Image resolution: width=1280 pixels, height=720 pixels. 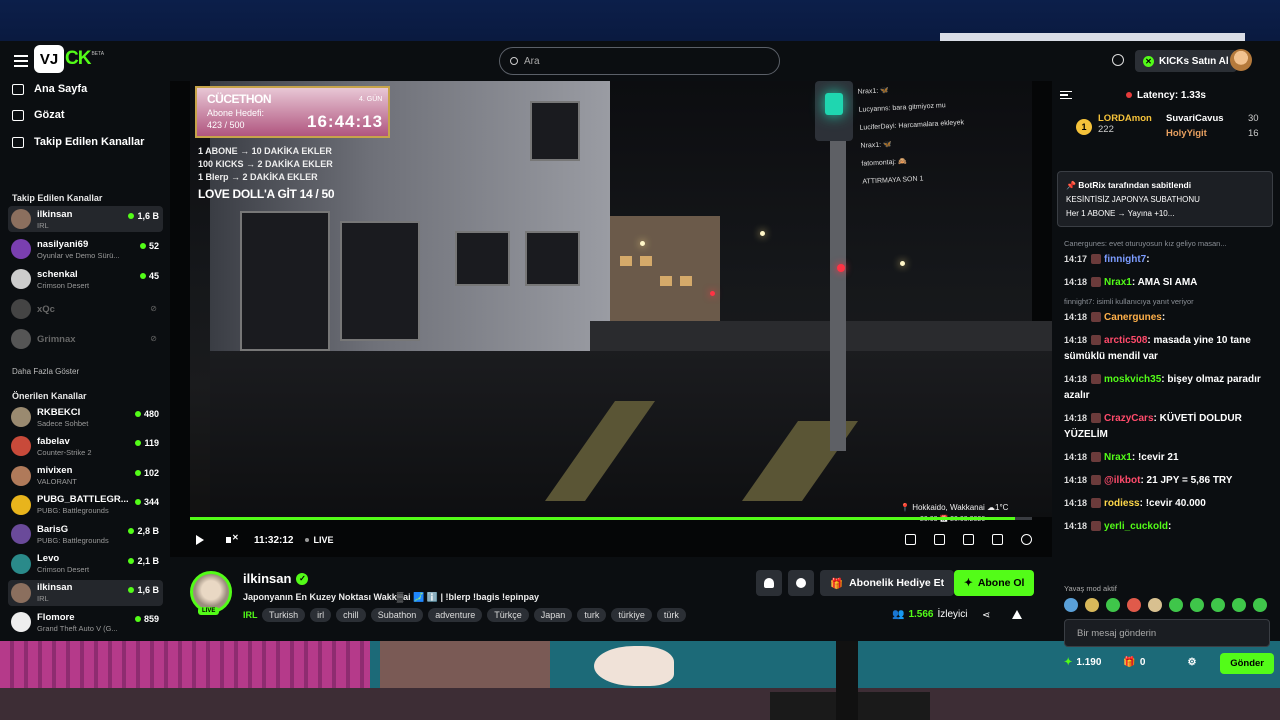 I want to click on nav-item: Takip Edilen Kanallar, so click(x=78, y=142).